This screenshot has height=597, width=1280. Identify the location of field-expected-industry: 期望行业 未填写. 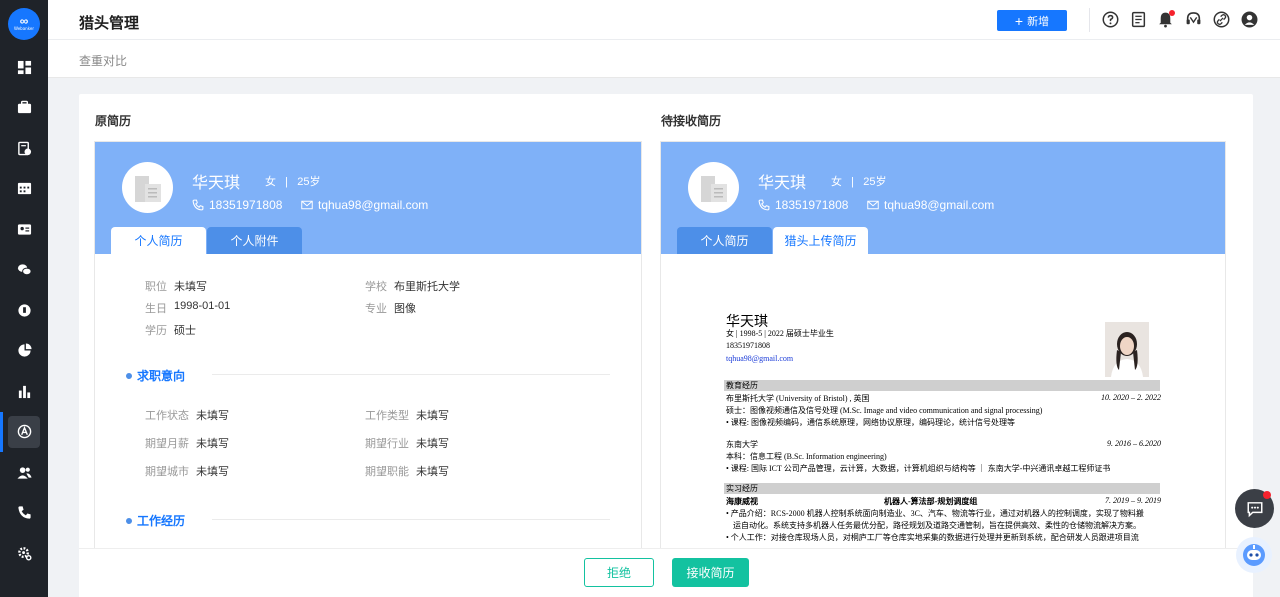
(407, 443).